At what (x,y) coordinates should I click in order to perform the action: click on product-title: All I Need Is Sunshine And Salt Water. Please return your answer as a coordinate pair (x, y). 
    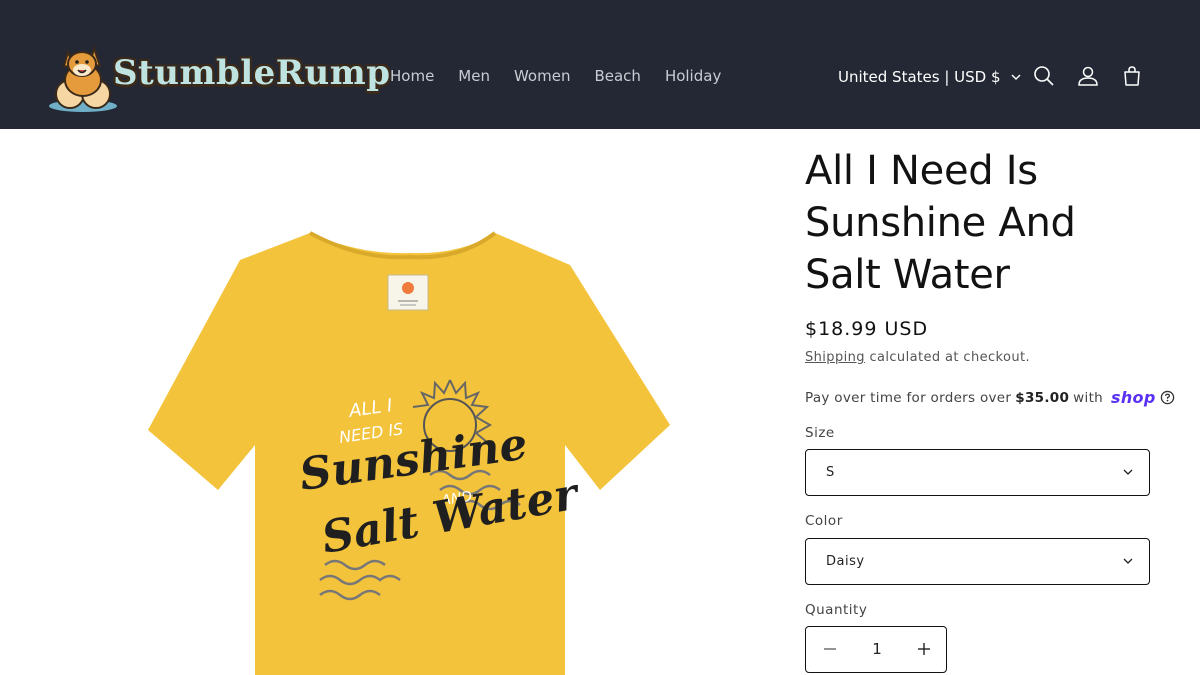
    Looking at the image, I should click on (940, 223).